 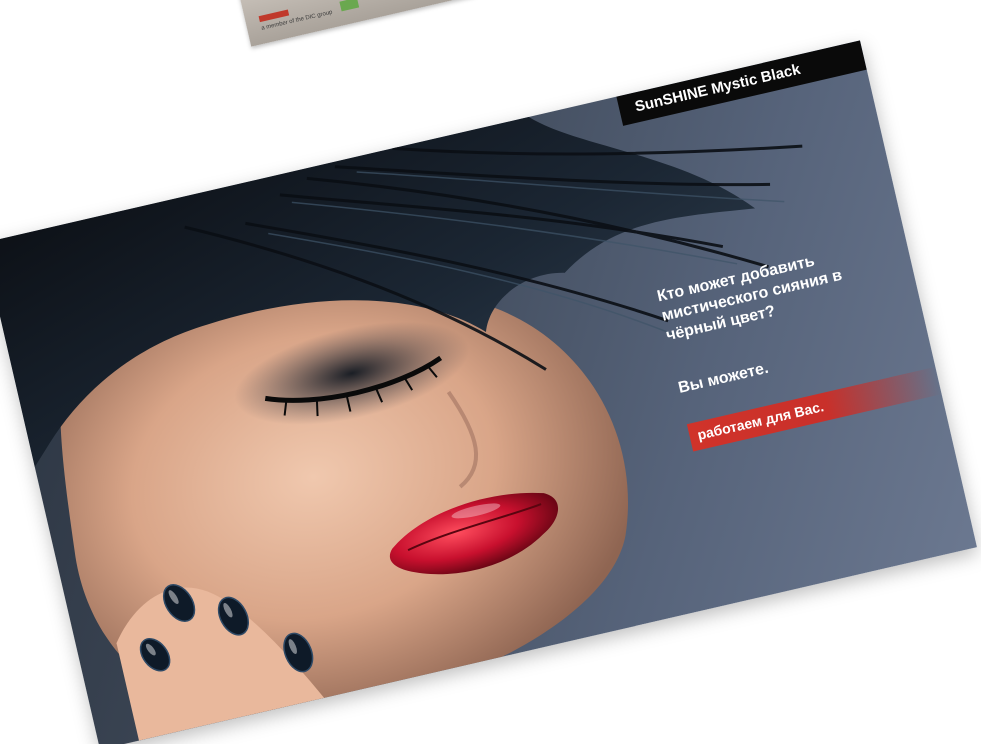 I want to click on brand-logo-green, so click(x=349, y=6).